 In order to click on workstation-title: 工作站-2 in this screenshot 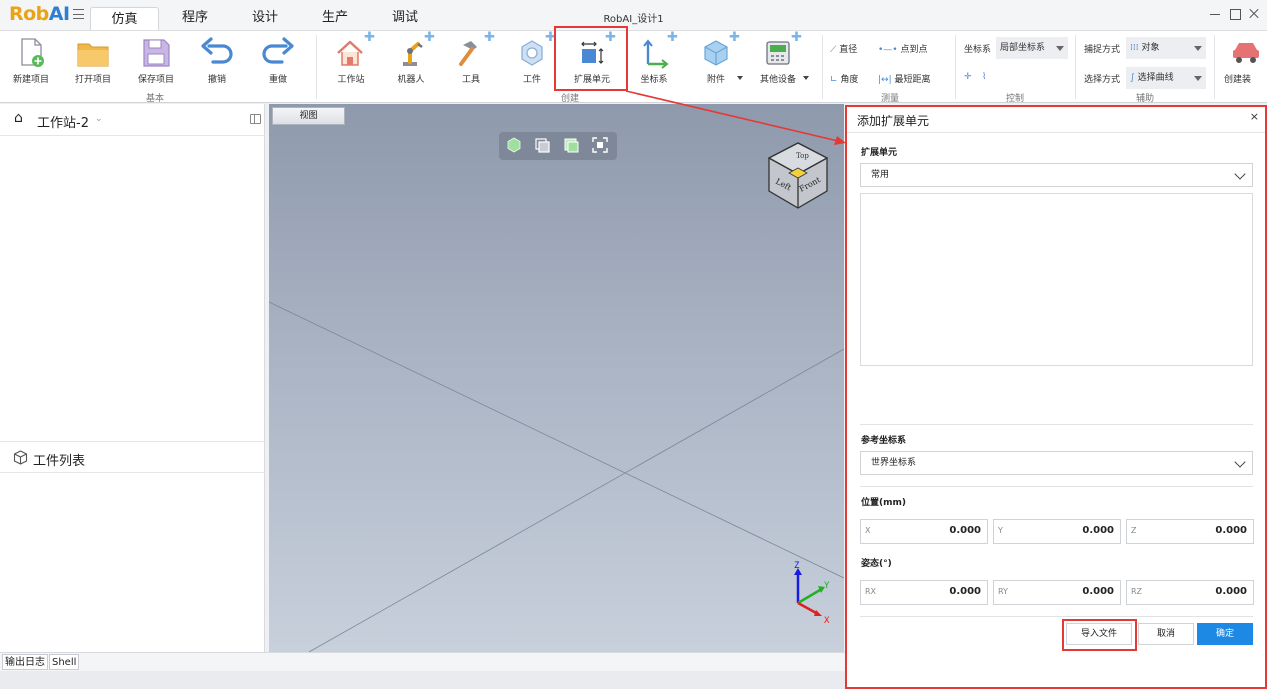, I will do `click(63, 123)`.